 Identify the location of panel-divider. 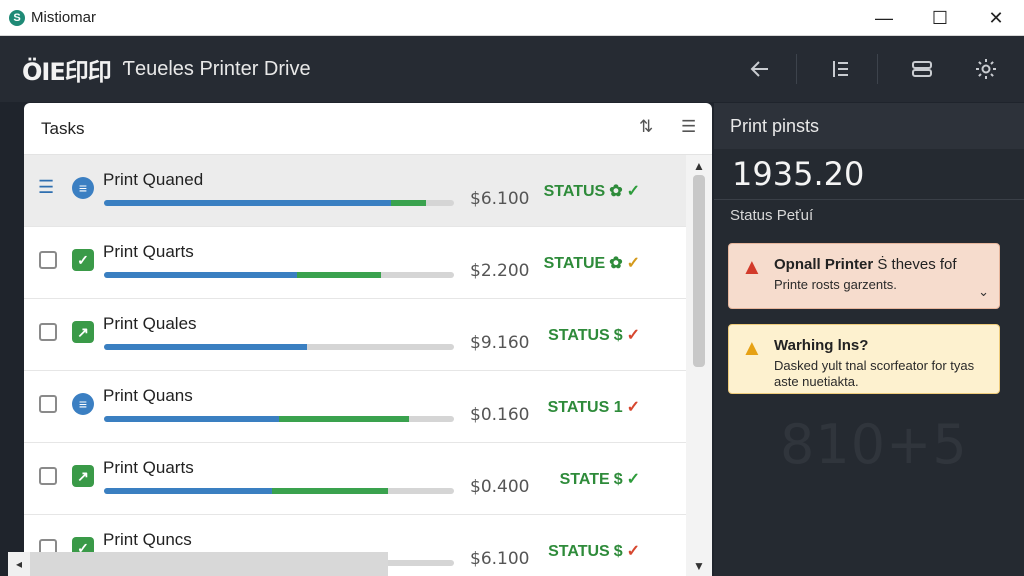
(869, 199).